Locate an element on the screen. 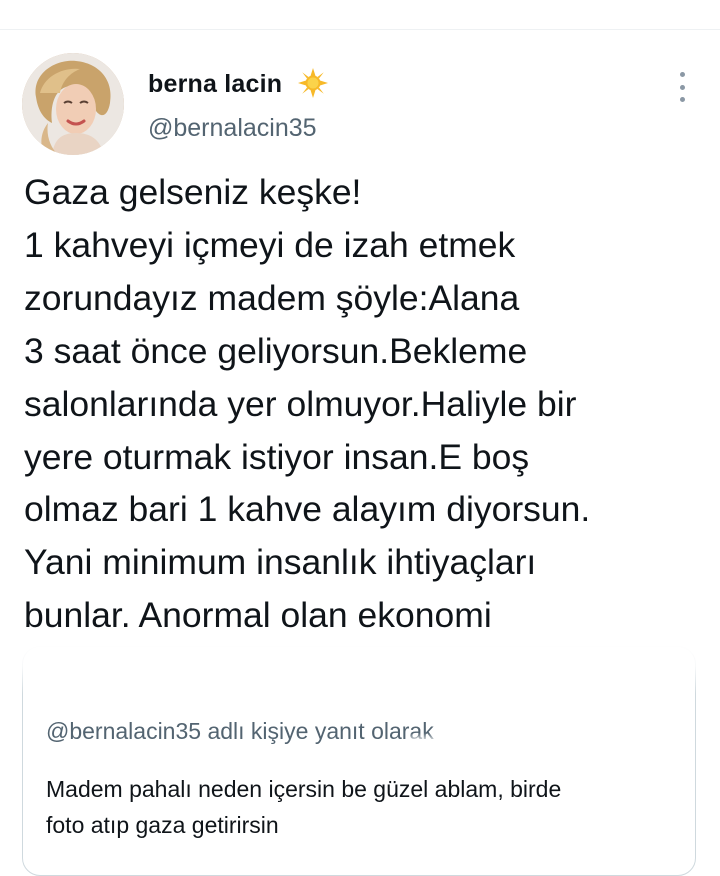  avatar is located at coordinates (73, 104).